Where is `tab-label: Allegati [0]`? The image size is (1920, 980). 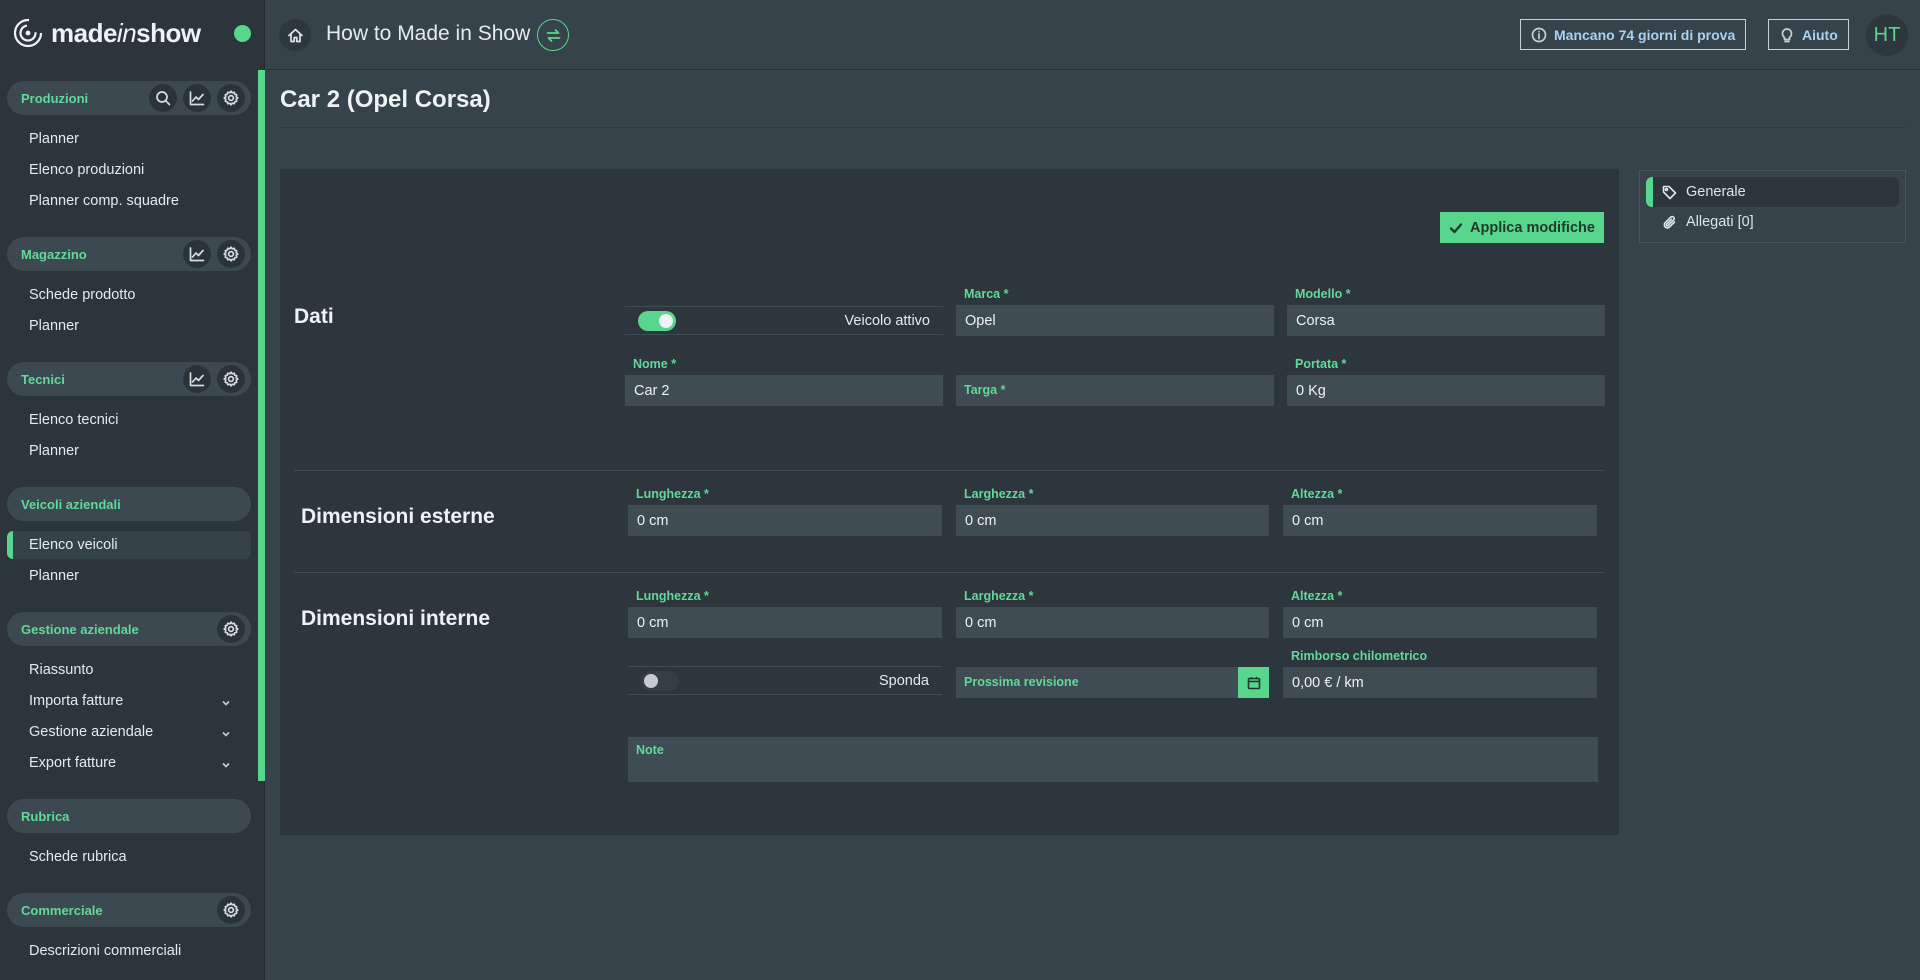
tab-label: Allegati [0] is located at coordinates (1720, 222).